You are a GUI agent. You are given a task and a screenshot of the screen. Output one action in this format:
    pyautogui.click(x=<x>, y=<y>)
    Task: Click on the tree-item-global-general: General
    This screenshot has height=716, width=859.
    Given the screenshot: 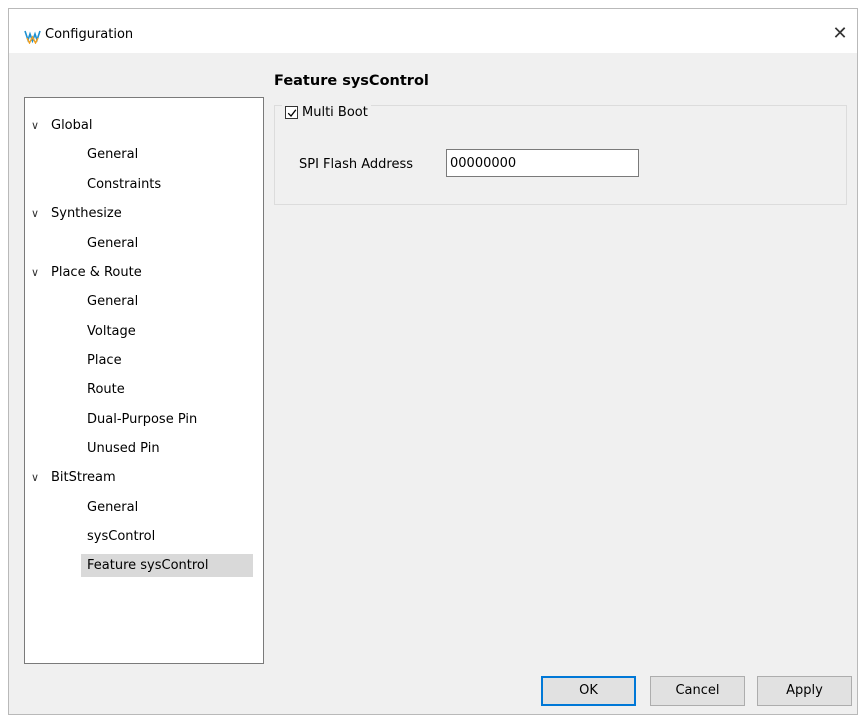 What is the action you would take?
    pyautogui.click(x=112, y=154)
    